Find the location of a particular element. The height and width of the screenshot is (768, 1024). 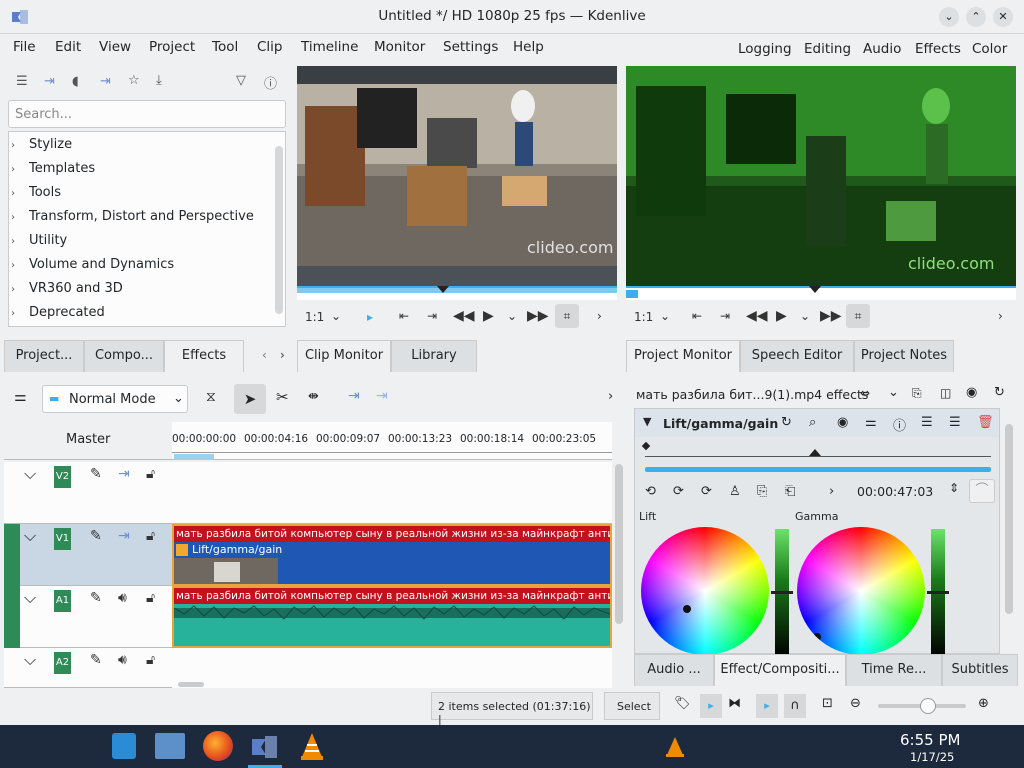

custom-effects-icon: ⇥ is located at coordinates (105, 81).